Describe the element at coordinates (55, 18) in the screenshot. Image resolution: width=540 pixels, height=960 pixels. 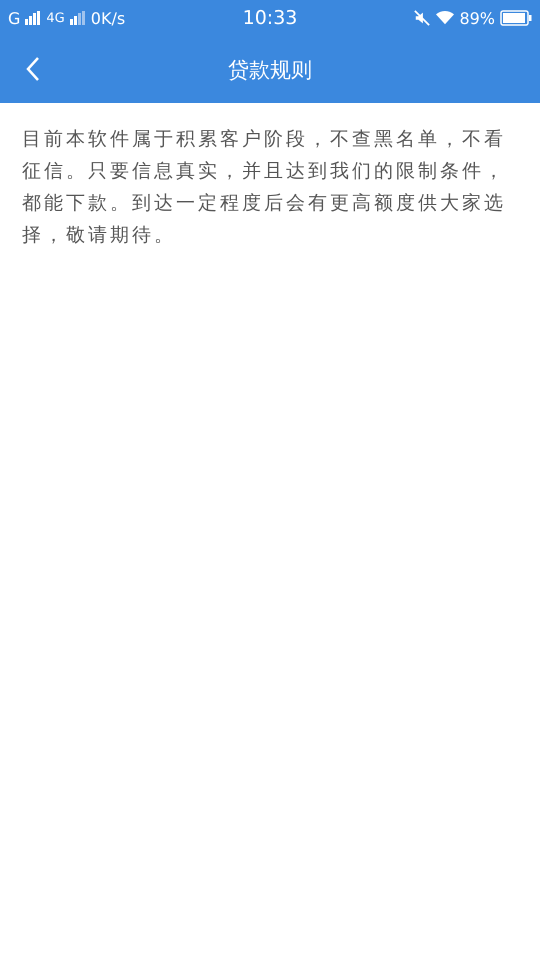
I see `network-label: 4G` at that location.